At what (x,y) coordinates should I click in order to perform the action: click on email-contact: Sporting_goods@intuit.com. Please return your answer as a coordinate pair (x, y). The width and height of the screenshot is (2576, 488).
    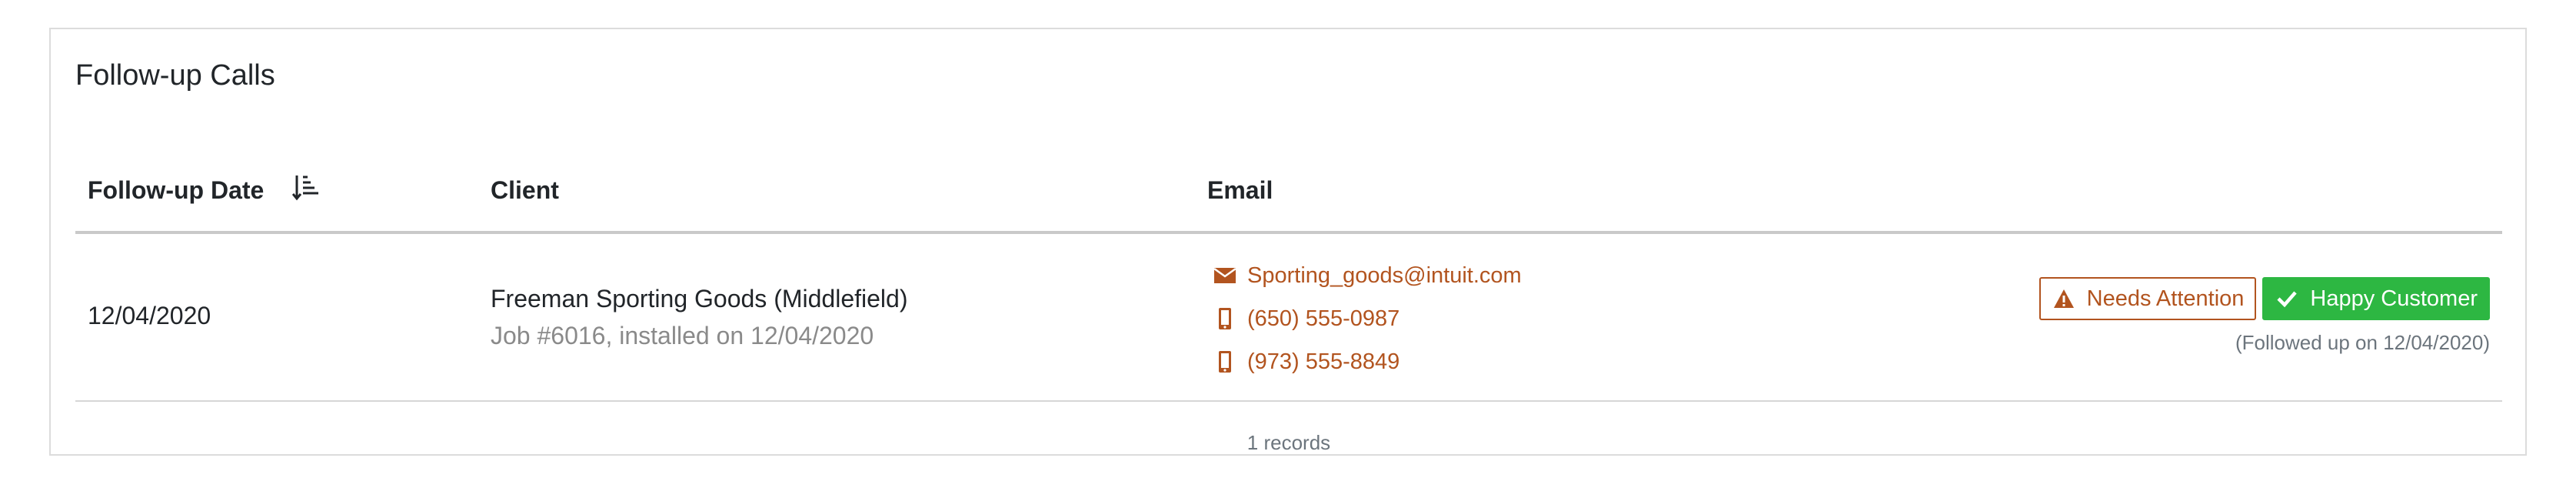
    Looking at the image, I should click on (1368, 275).